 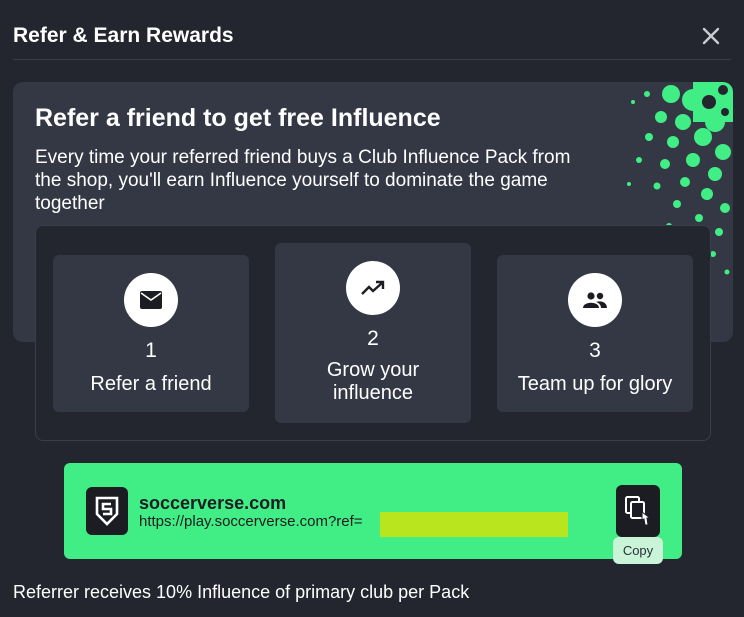 I want to click on copy-button, so click(x=638, y=511).